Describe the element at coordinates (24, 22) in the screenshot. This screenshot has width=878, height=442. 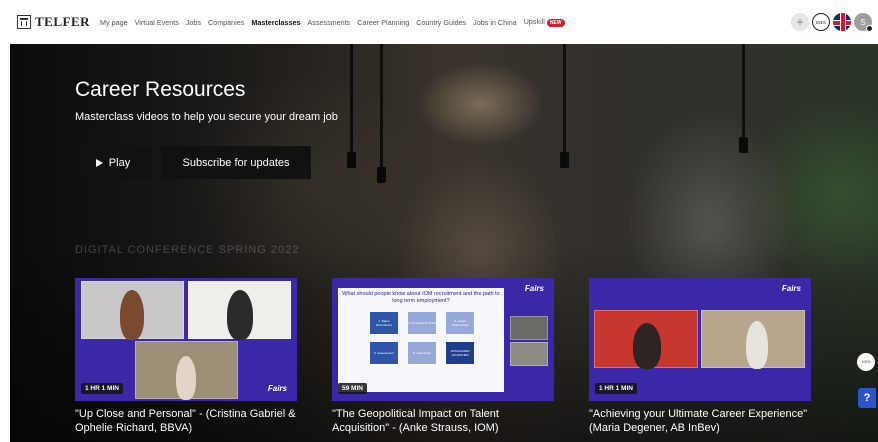
I see `building-icon` at that location.